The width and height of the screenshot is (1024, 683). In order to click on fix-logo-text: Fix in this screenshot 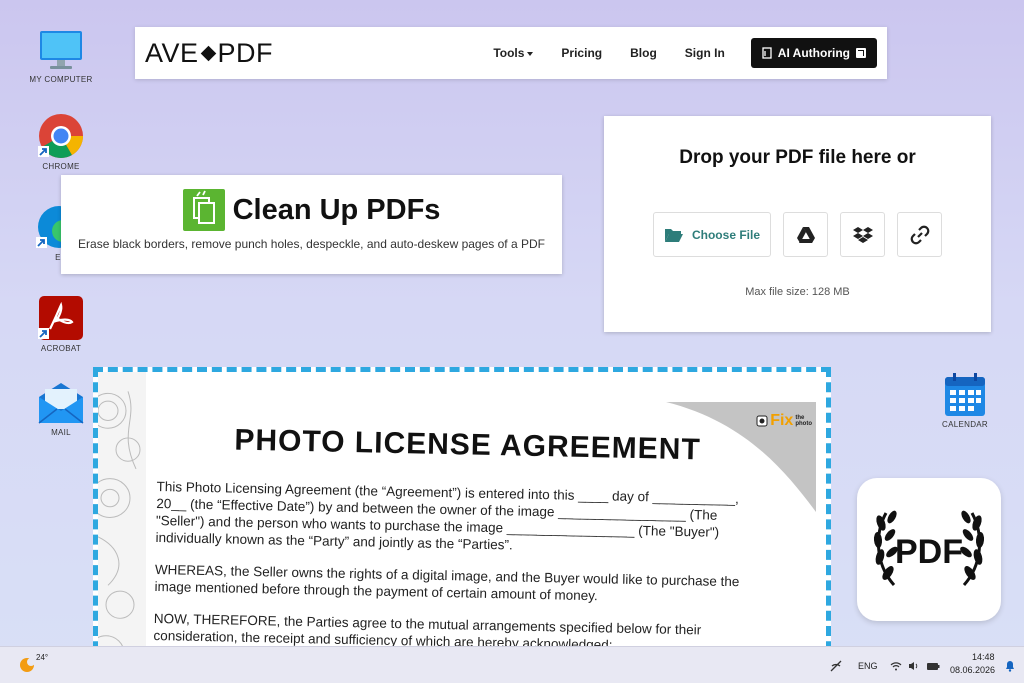, I will do `click(782, 420)`.